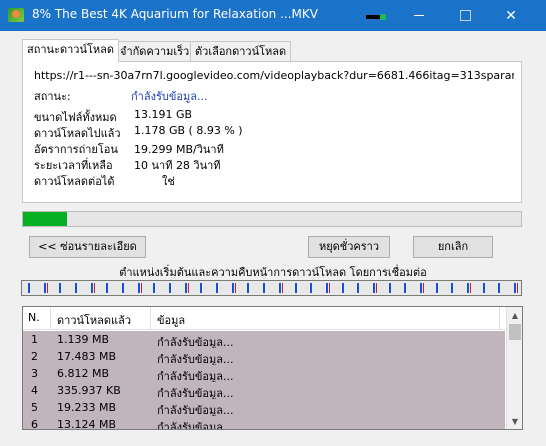 This screenshot has height=446, width=546. Describe the element at coordinates (171, 320) in the screenshot. I see `column-header-info: ข้อมูล` at that location.